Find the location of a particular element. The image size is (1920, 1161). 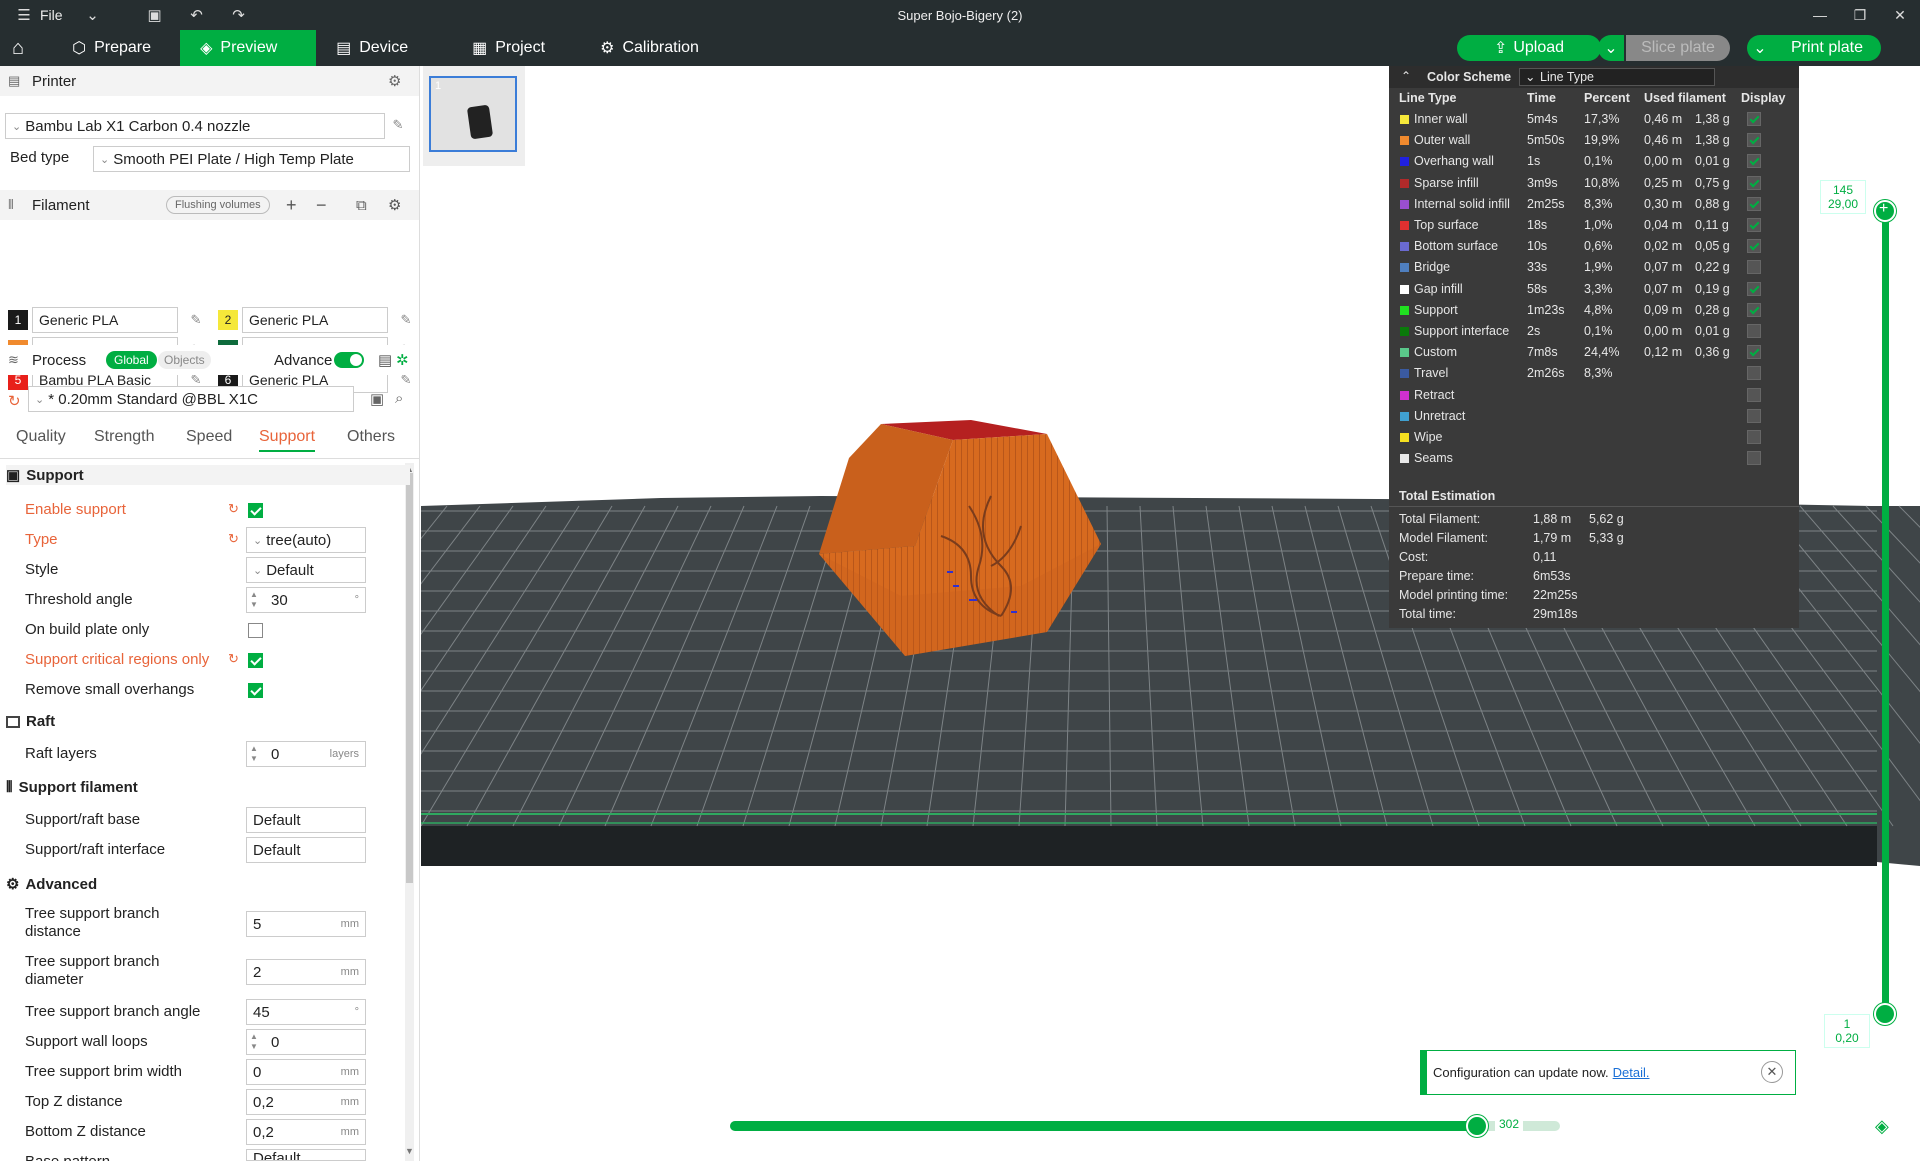

bed-type-select: ⌄ Smooth PEI Plate / High Temp Plate is located at coordinates (251, 159).